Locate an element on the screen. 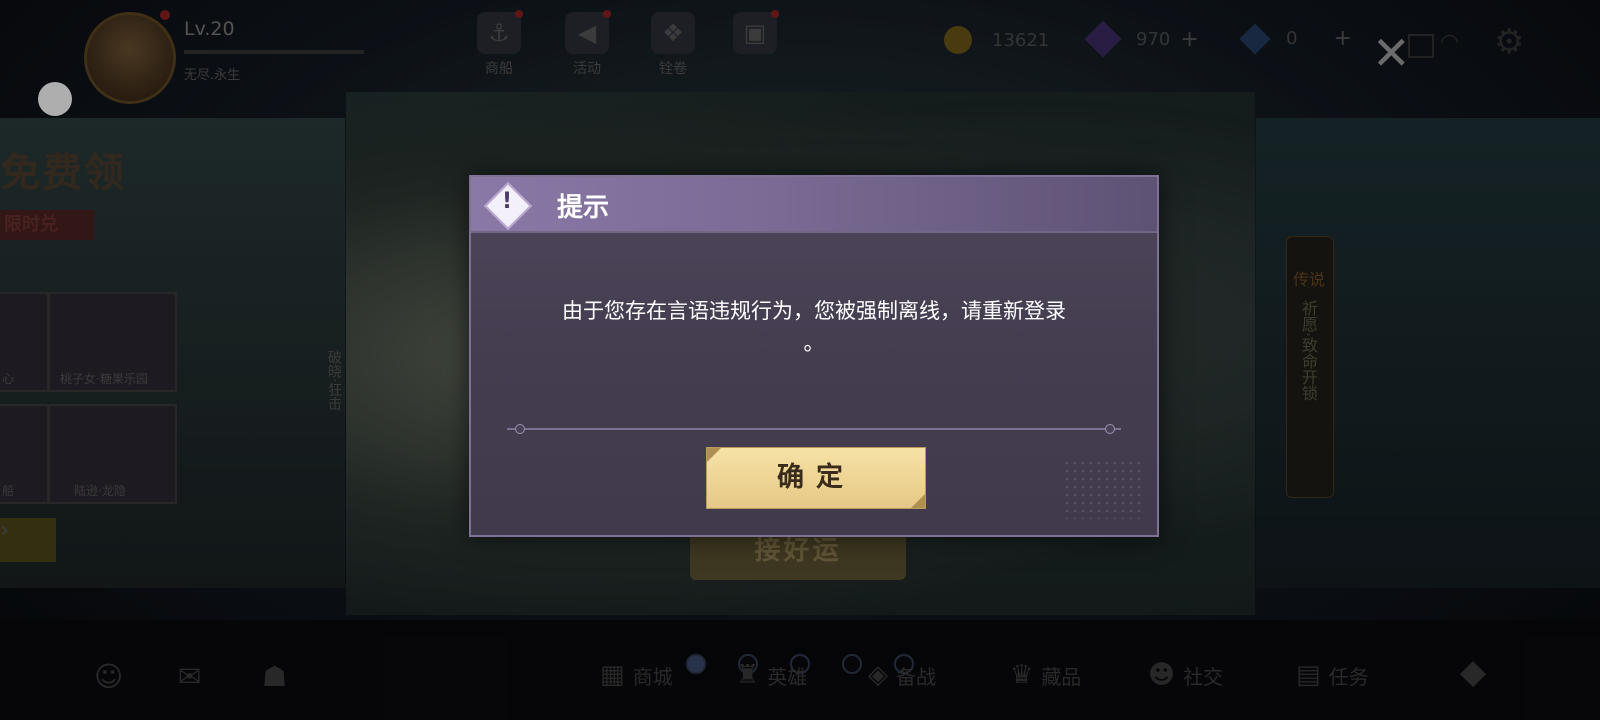  dialog-divider is located at coordinates (814, 429).